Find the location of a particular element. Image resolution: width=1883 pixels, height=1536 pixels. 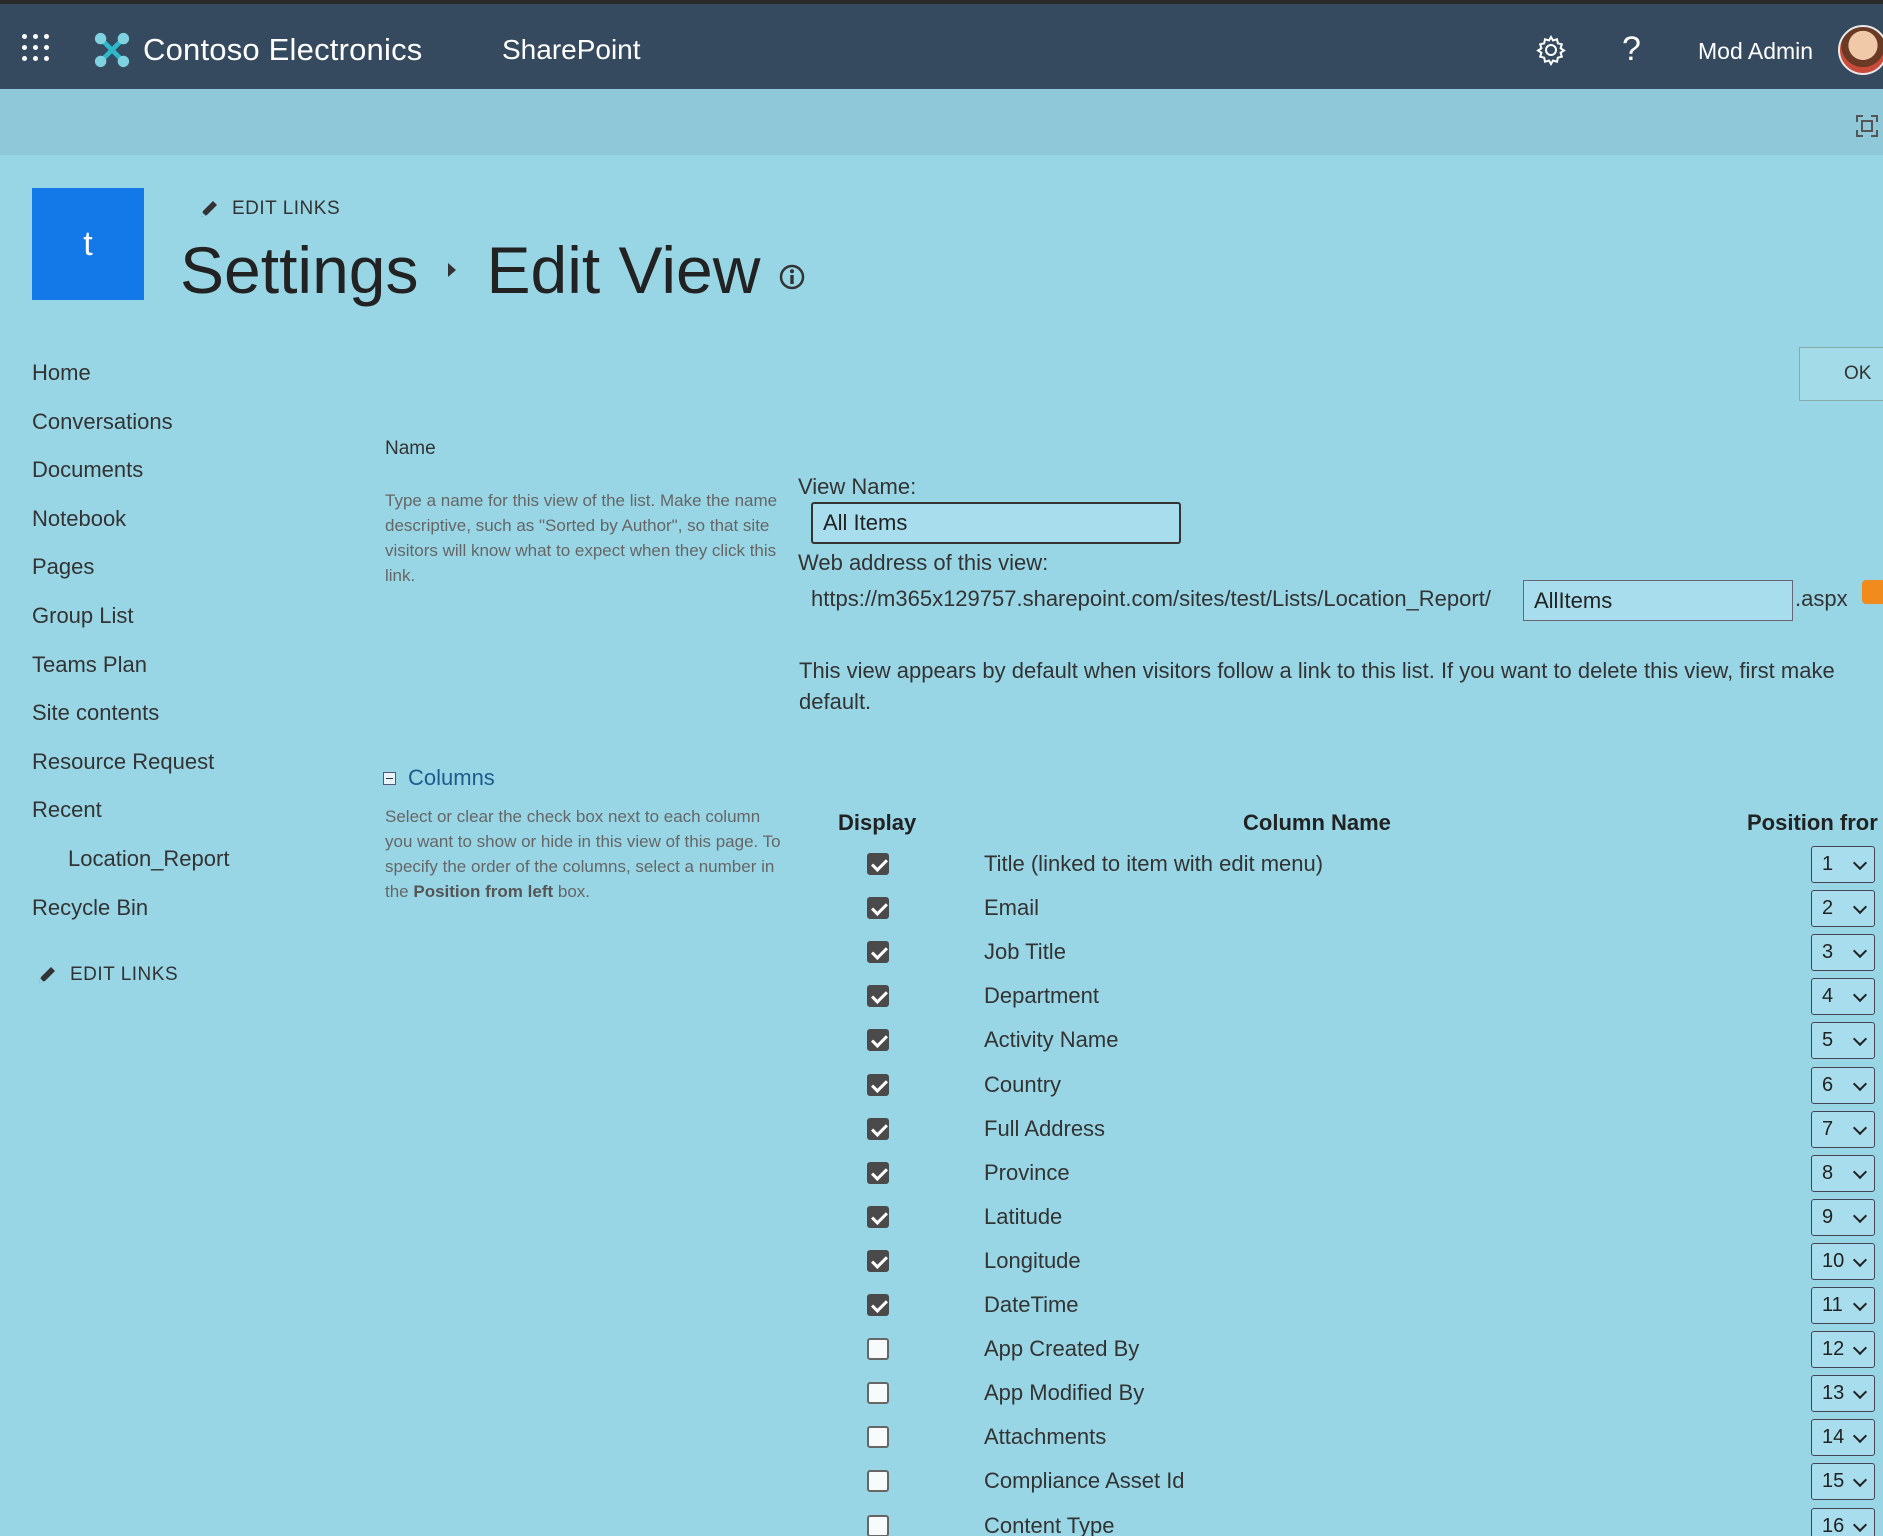

web-address-label: Web address of this view: is located at coordinates (923, 562).